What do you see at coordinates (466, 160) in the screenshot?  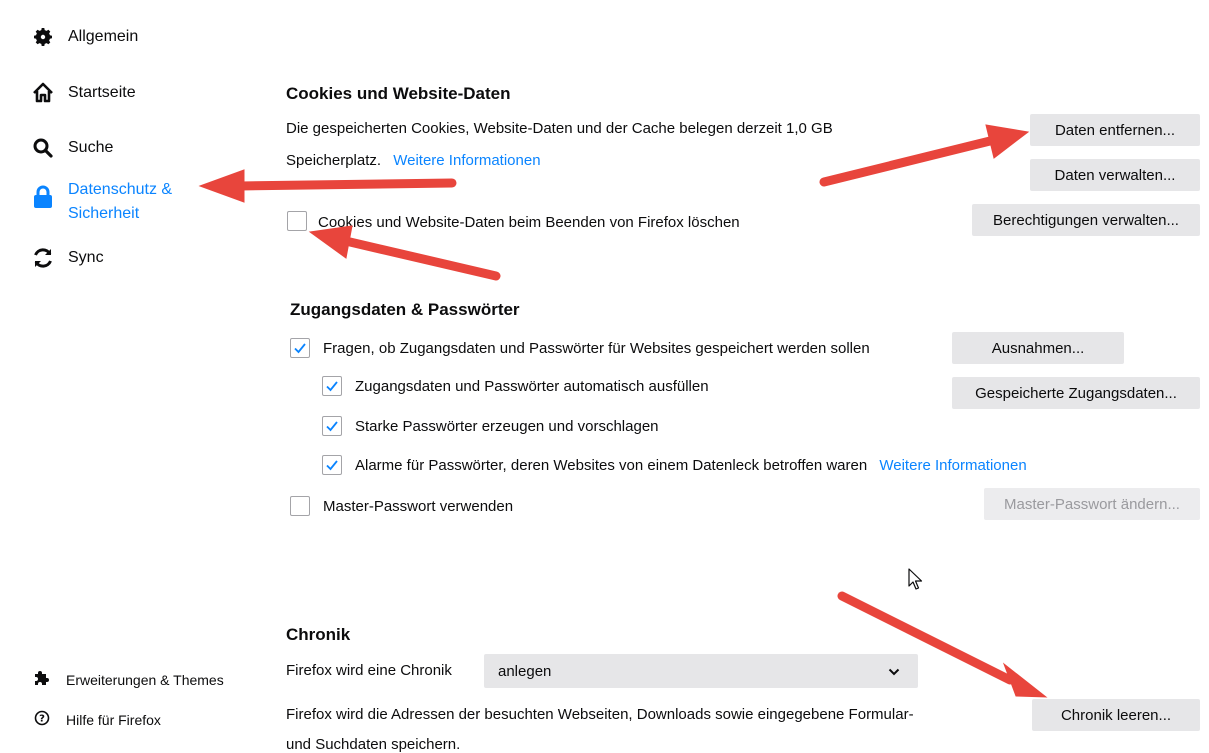 I see `cookies-more-info-link: Weitere Informationen` at bounding box center [466, 160].